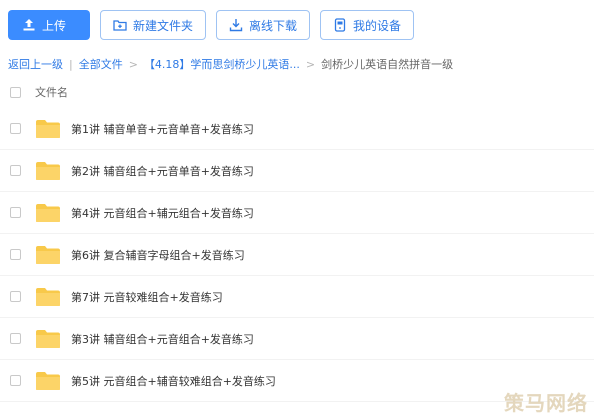 The width and height of the screenshot is (594, 420). What do you see at coordinates (546, 403) in the screenshot?
I see `watermark: 策马网络` at bounding box center [546, 403].